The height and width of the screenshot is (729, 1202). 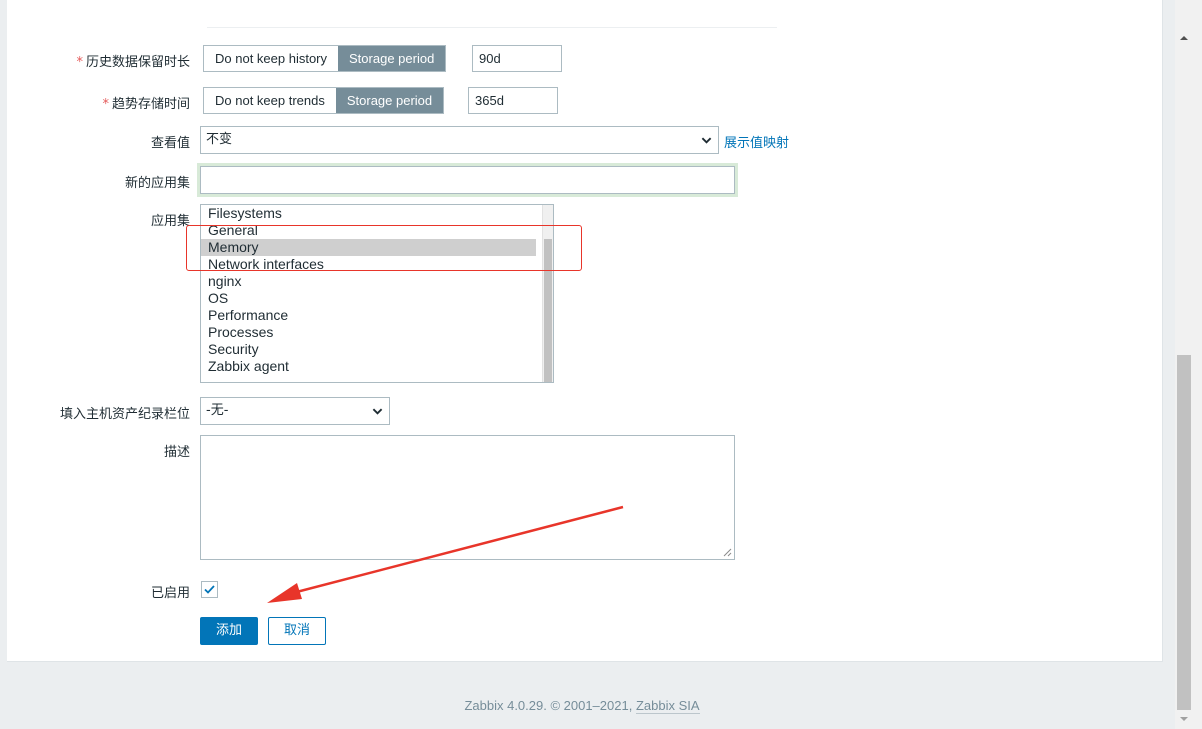 What do you see at coordinates (170, 143) in the screenshot?
I see `show-value-label: 查看值` at bounding box center [170, 143].